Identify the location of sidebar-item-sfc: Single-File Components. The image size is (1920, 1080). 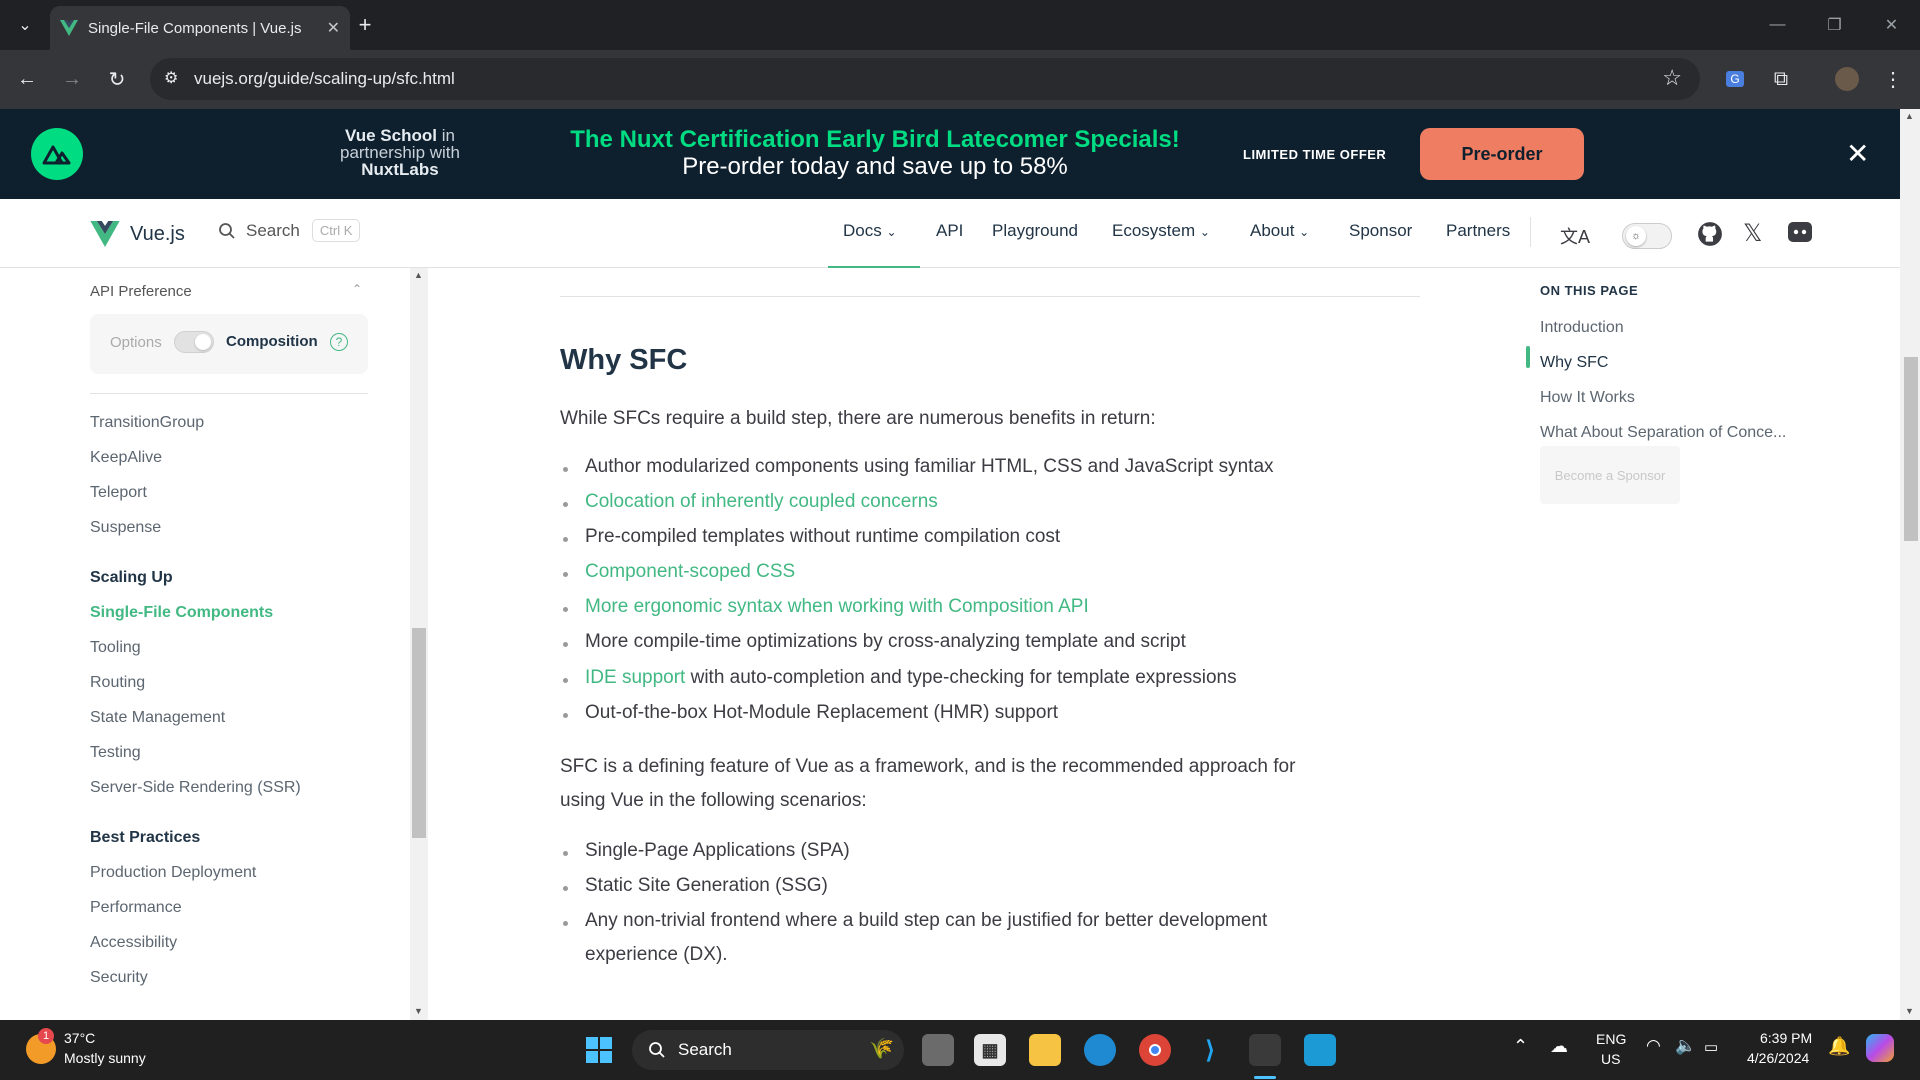
(181, 613).